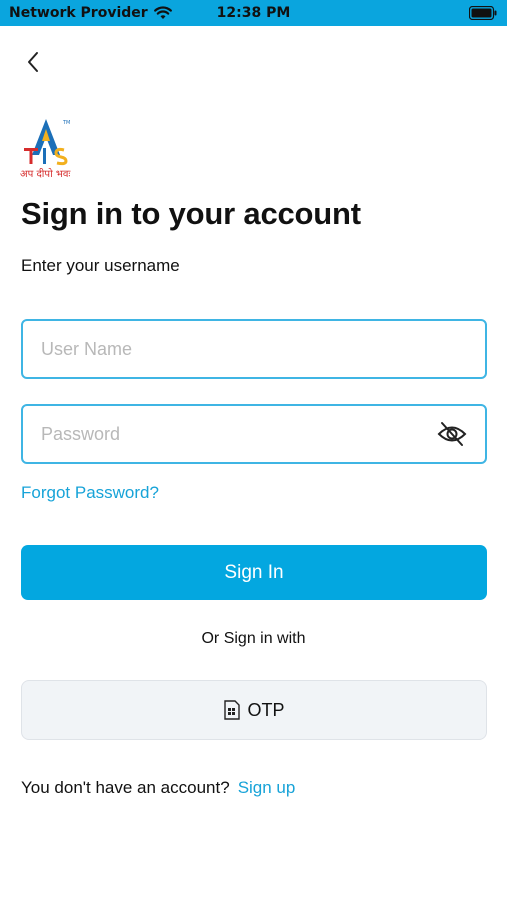 The image size is (507, 900). Describe the element at coordinates (266, 709) in the screenshot. I see `otp-label: OTP` at that location.